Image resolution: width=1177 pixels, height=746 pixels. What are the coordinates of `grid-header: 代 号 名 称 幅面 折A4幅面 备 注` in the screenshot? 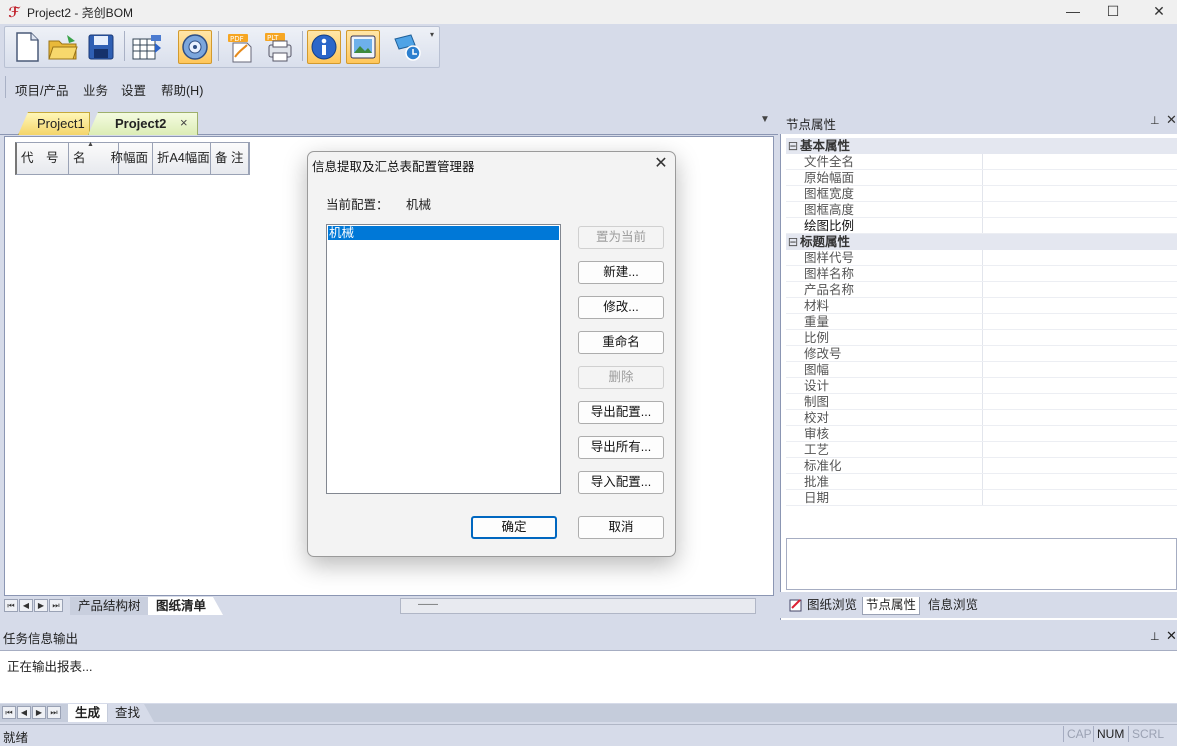 It's located at (132, 158).